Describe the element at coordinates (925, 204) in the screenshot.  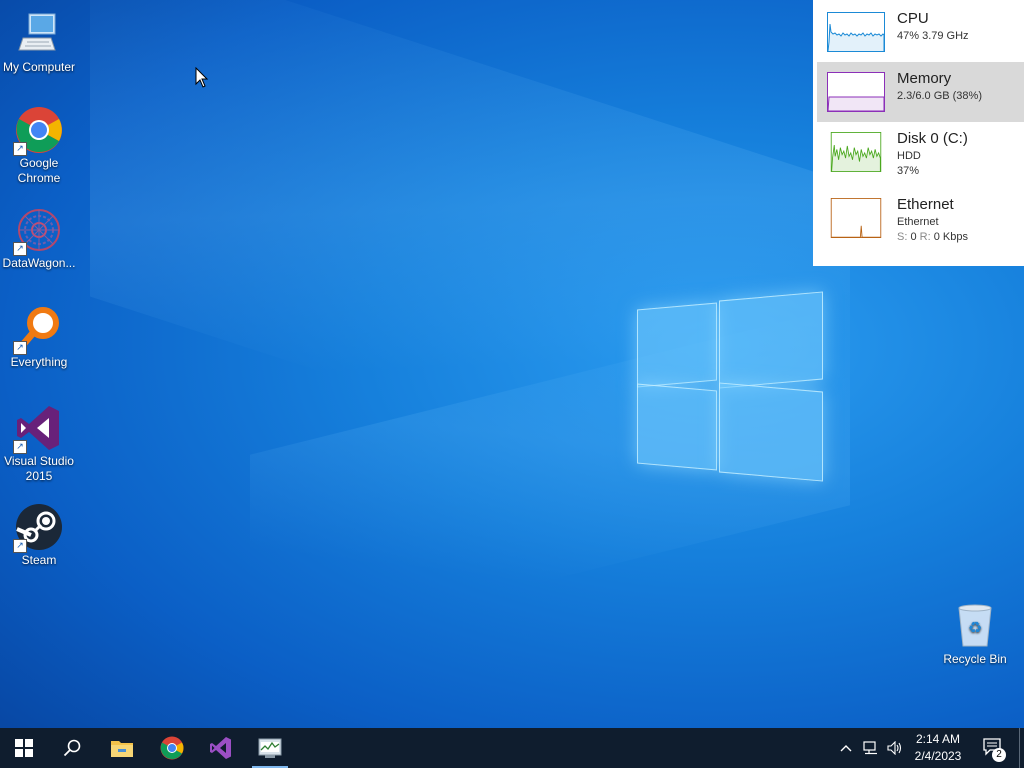
I see `ethernet-title: Ethernet` at that location.